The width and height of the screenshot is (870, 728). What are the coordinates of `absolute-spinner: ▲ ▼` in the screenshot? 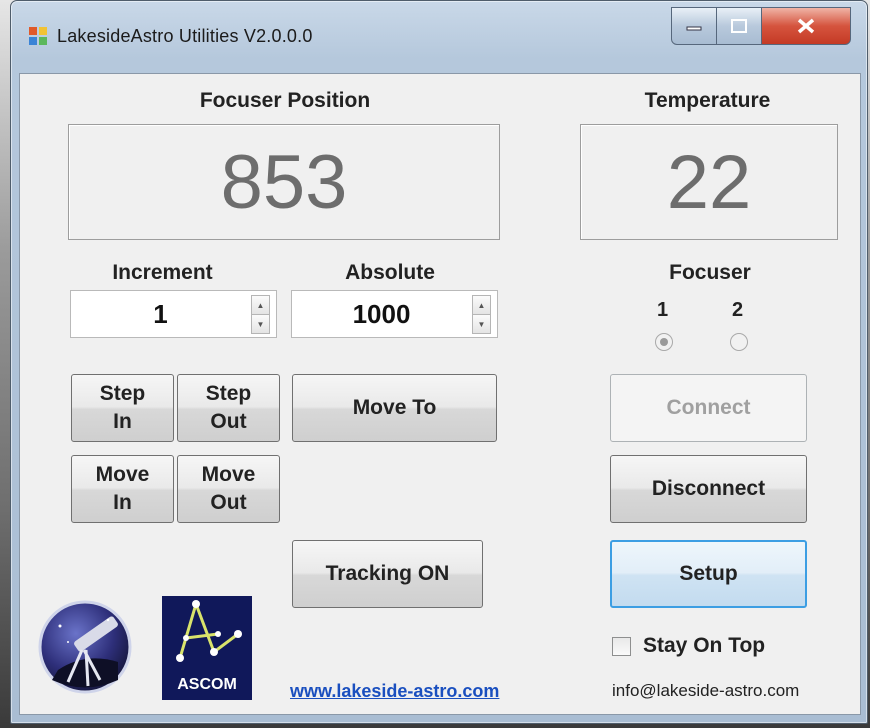 It's located at (394, 314).